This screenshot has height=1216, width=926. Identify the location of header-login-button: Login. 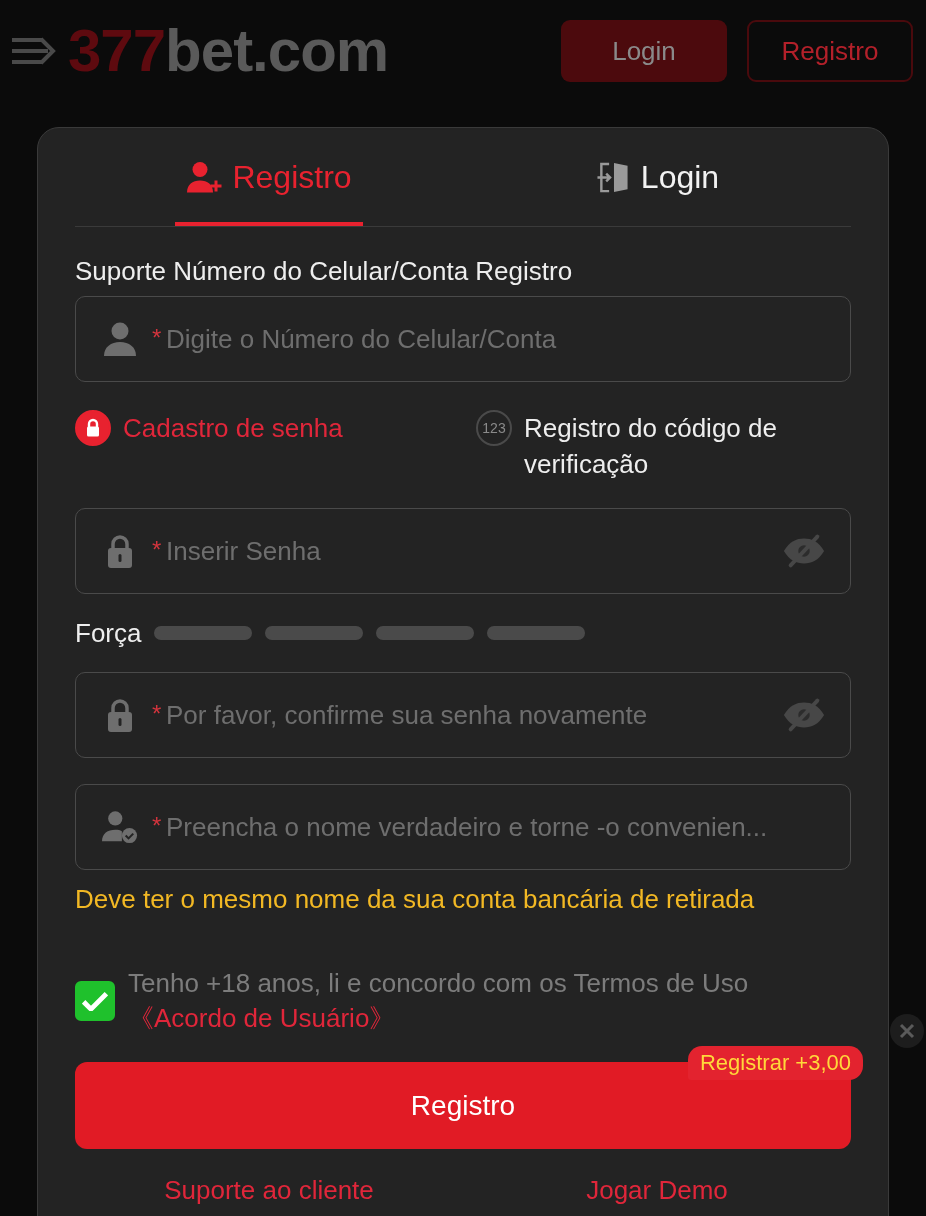
(644, 51).